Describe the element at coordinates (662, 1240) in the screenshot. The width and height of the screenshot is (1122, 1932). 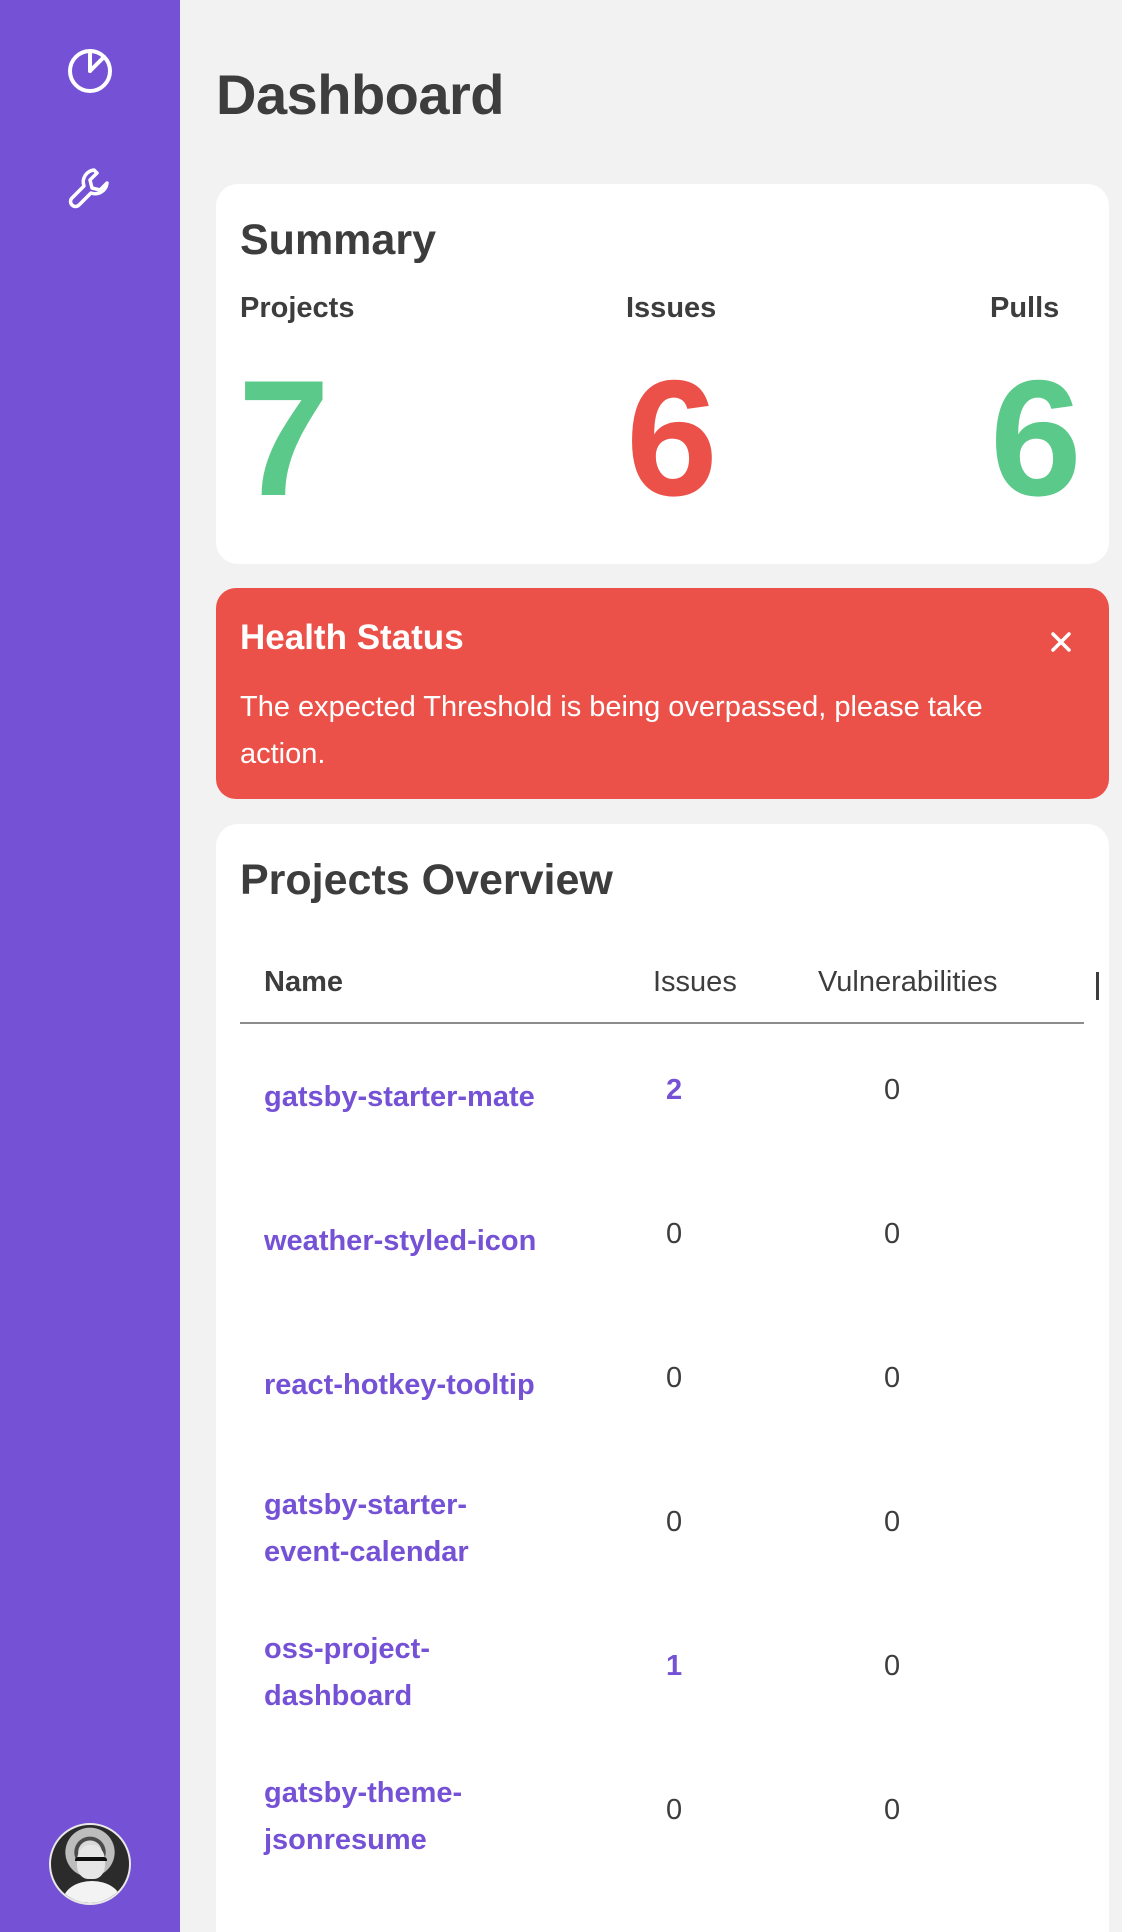
I see `table-row: weather-styled-icon 0 0` at that location.